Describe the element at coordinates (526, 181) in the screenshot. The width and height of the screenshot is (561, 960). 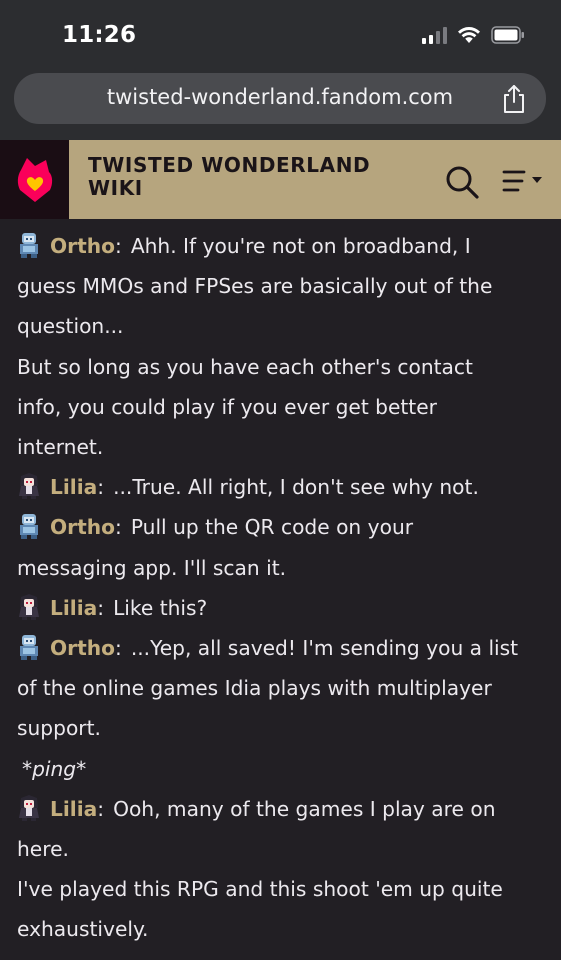
I see `menu-icon` at that location.